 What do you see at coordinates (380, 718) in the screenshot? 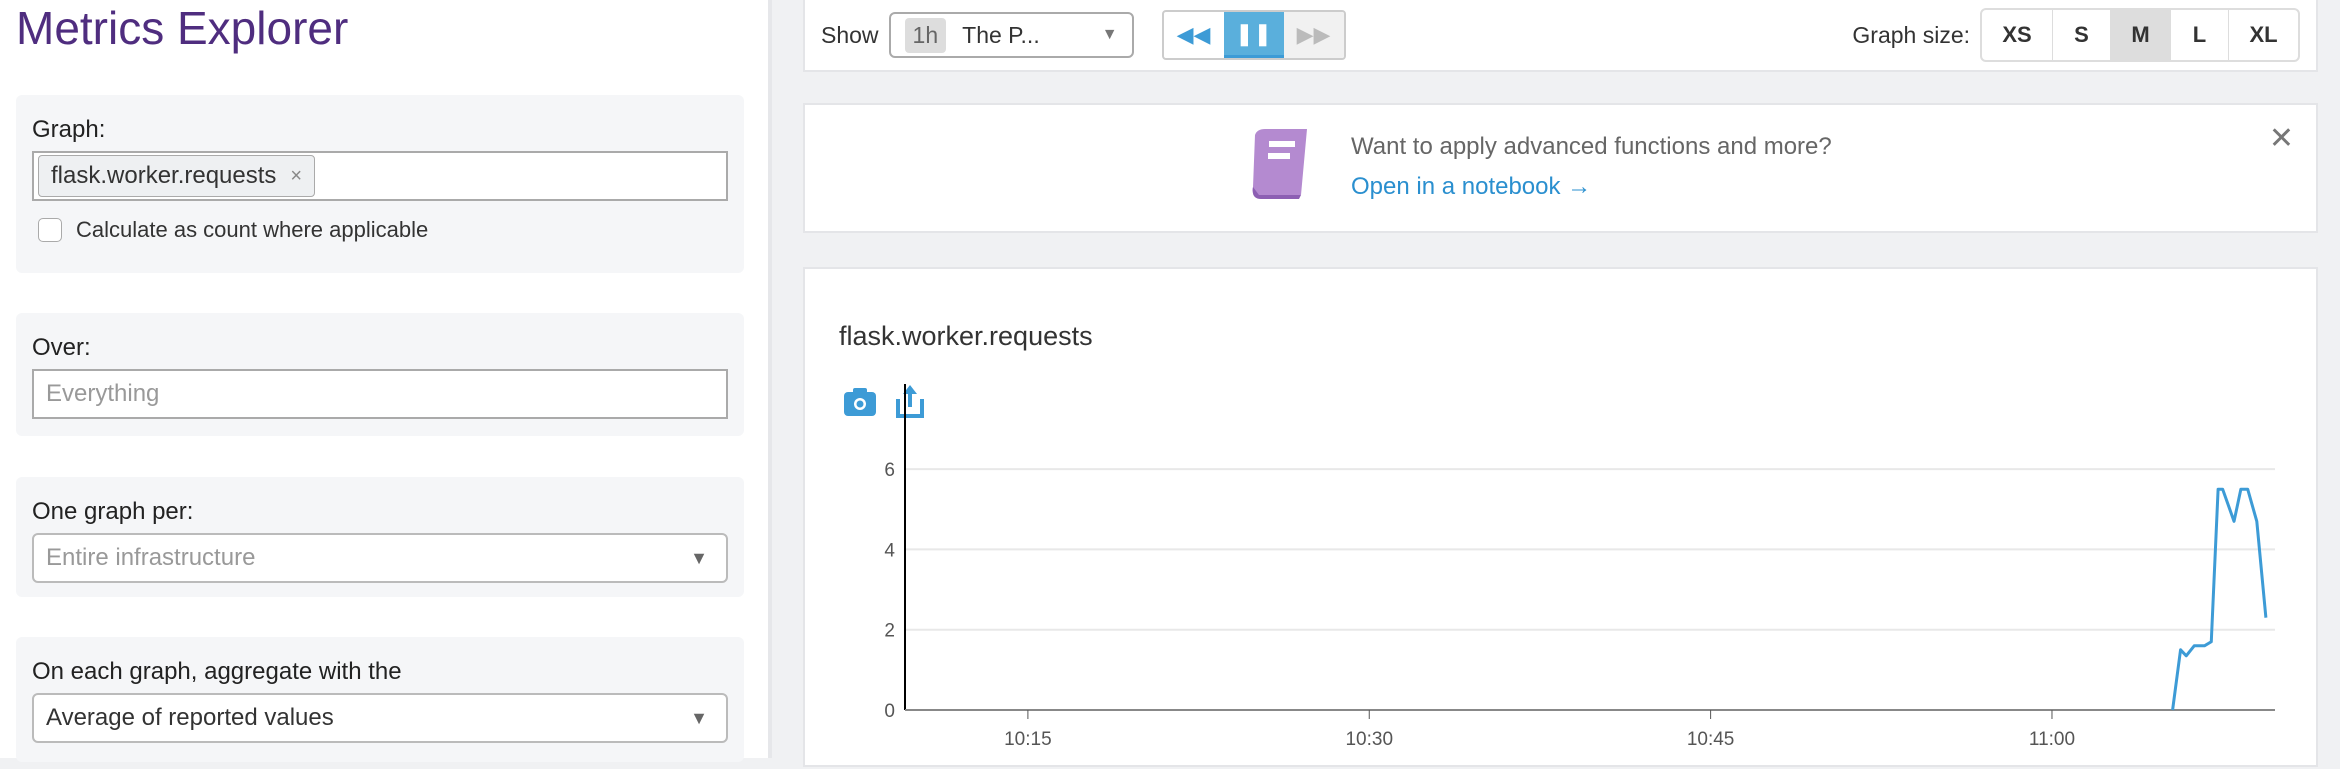
I see `aggregate-select: Average of reported values ▼` at bounding box center [380, 718].